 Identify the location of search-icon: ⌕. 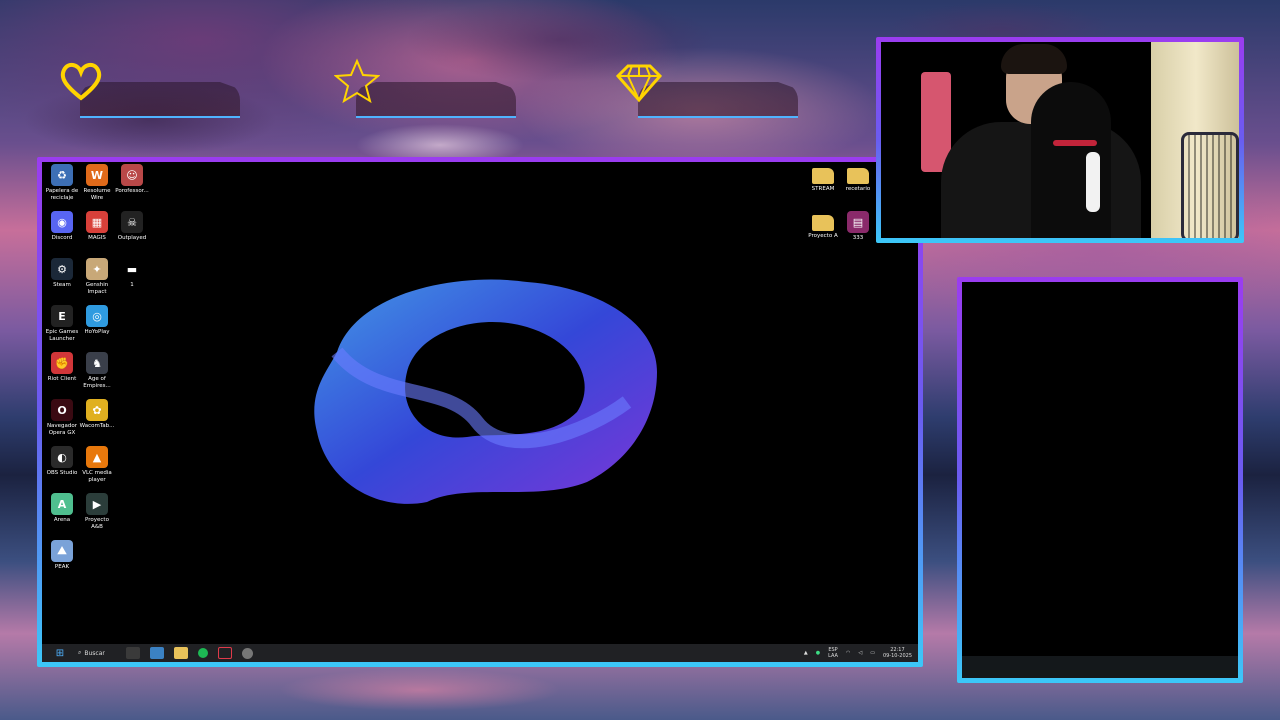
(80, 652).